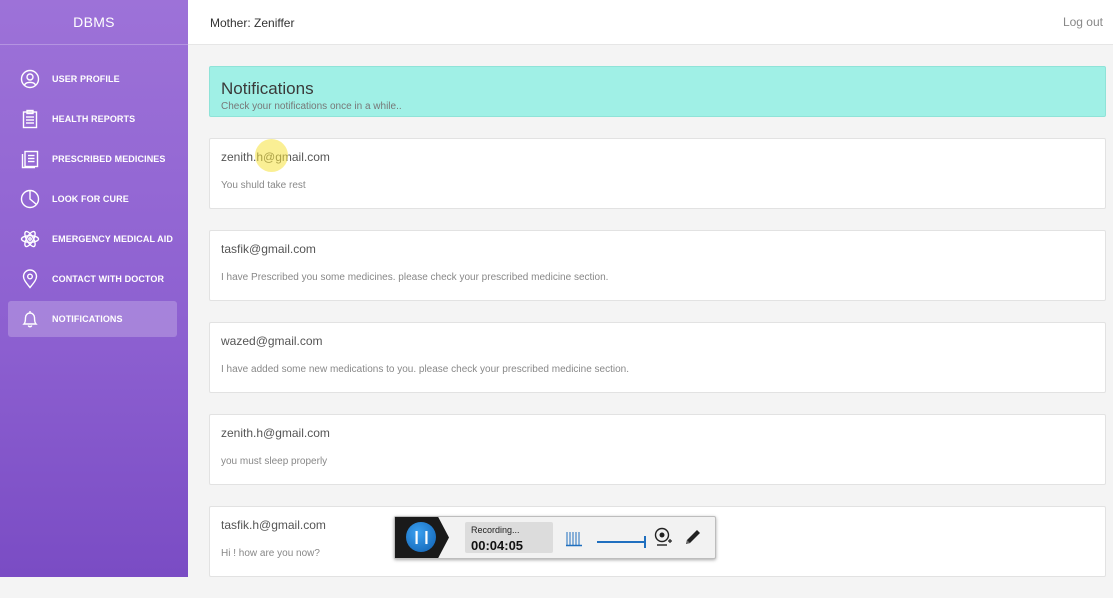  I want to click on webcam-icon, so click(663, 537).